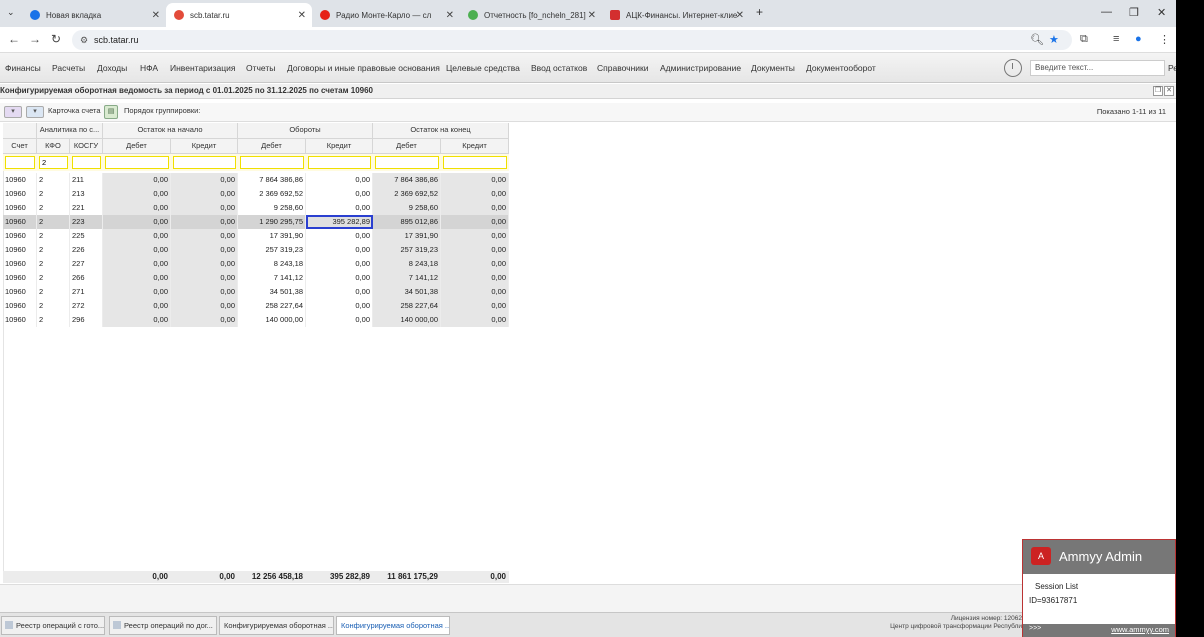  Describe the element at coordinates (35, 112) in the screenshot. I see `print-menu-icon: ▾` at that location.